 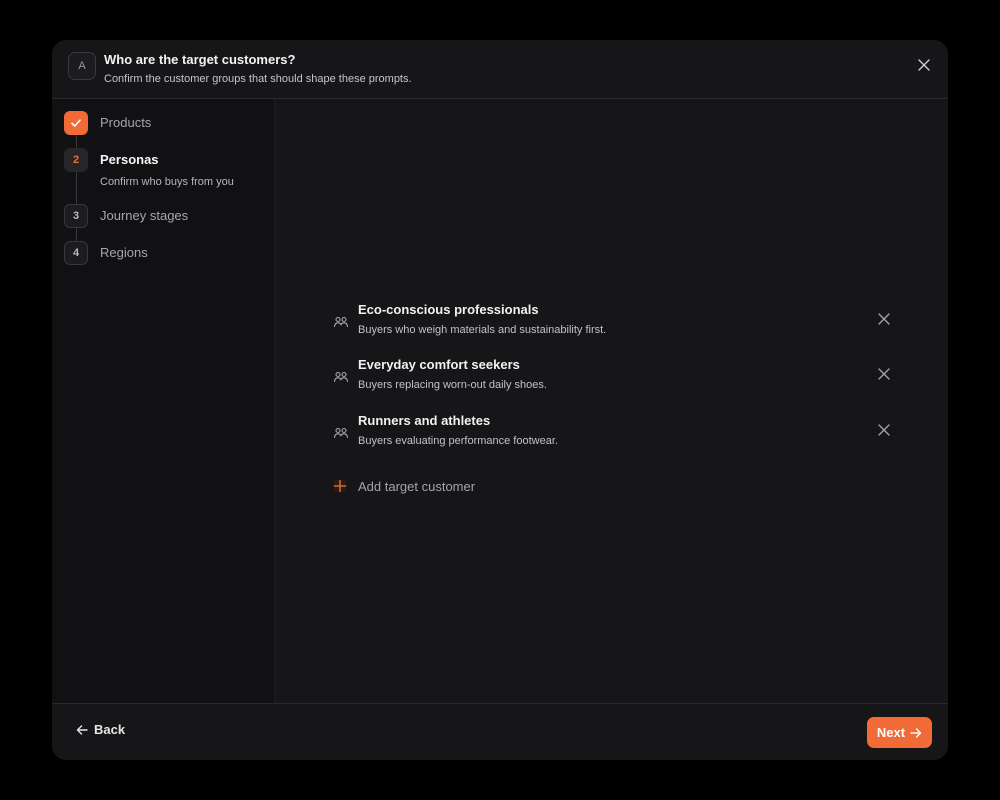 I want to click on persona-title: Eco-conscious professionals, so click(x=448, y=309).